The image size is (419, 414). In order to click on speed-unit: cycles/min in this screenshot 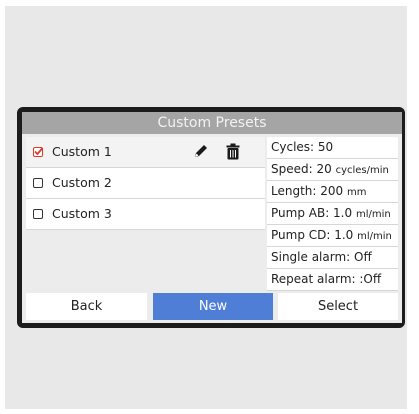, I will do `click(362, 170)`.